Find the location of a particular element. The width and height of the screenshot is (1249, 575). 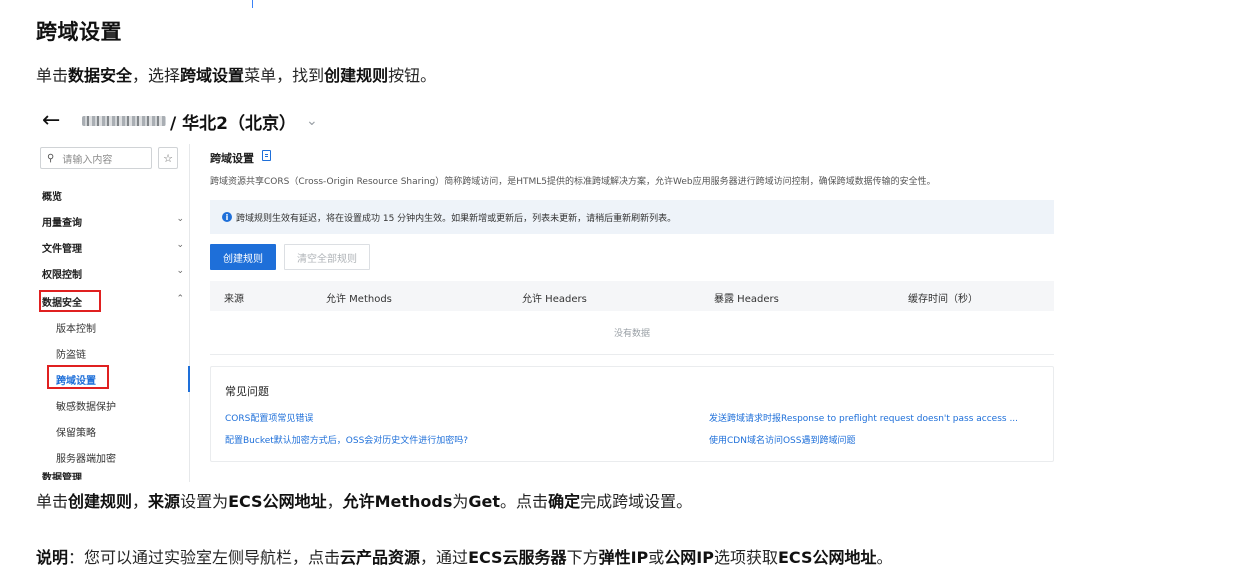

page-title: 跨域设置 is located at coordinates (232, 158).